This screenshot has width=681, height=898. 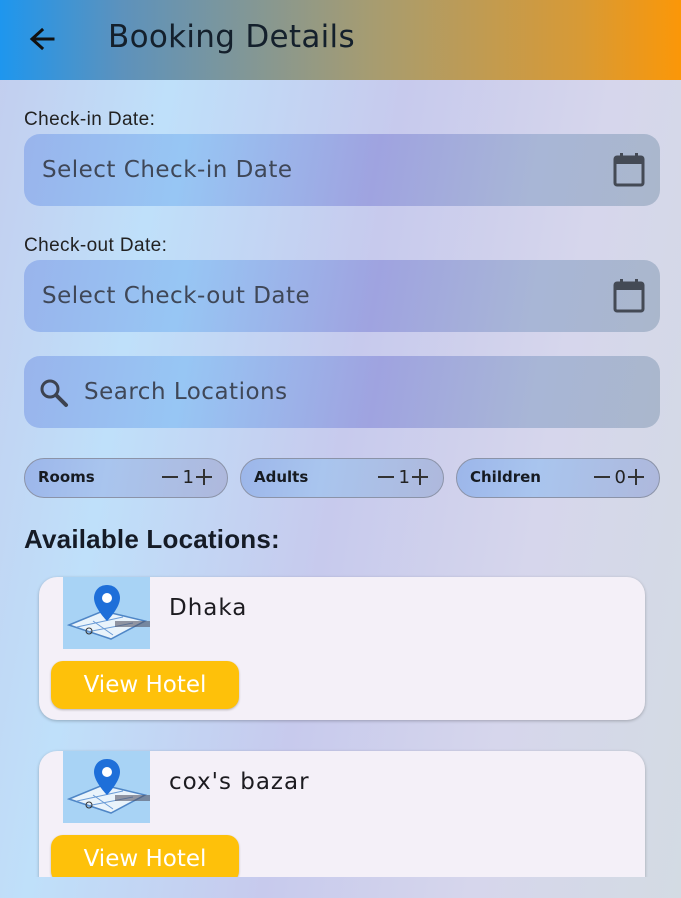 I want to click on app-bar: Booking Details, so click(x=340, y=40).